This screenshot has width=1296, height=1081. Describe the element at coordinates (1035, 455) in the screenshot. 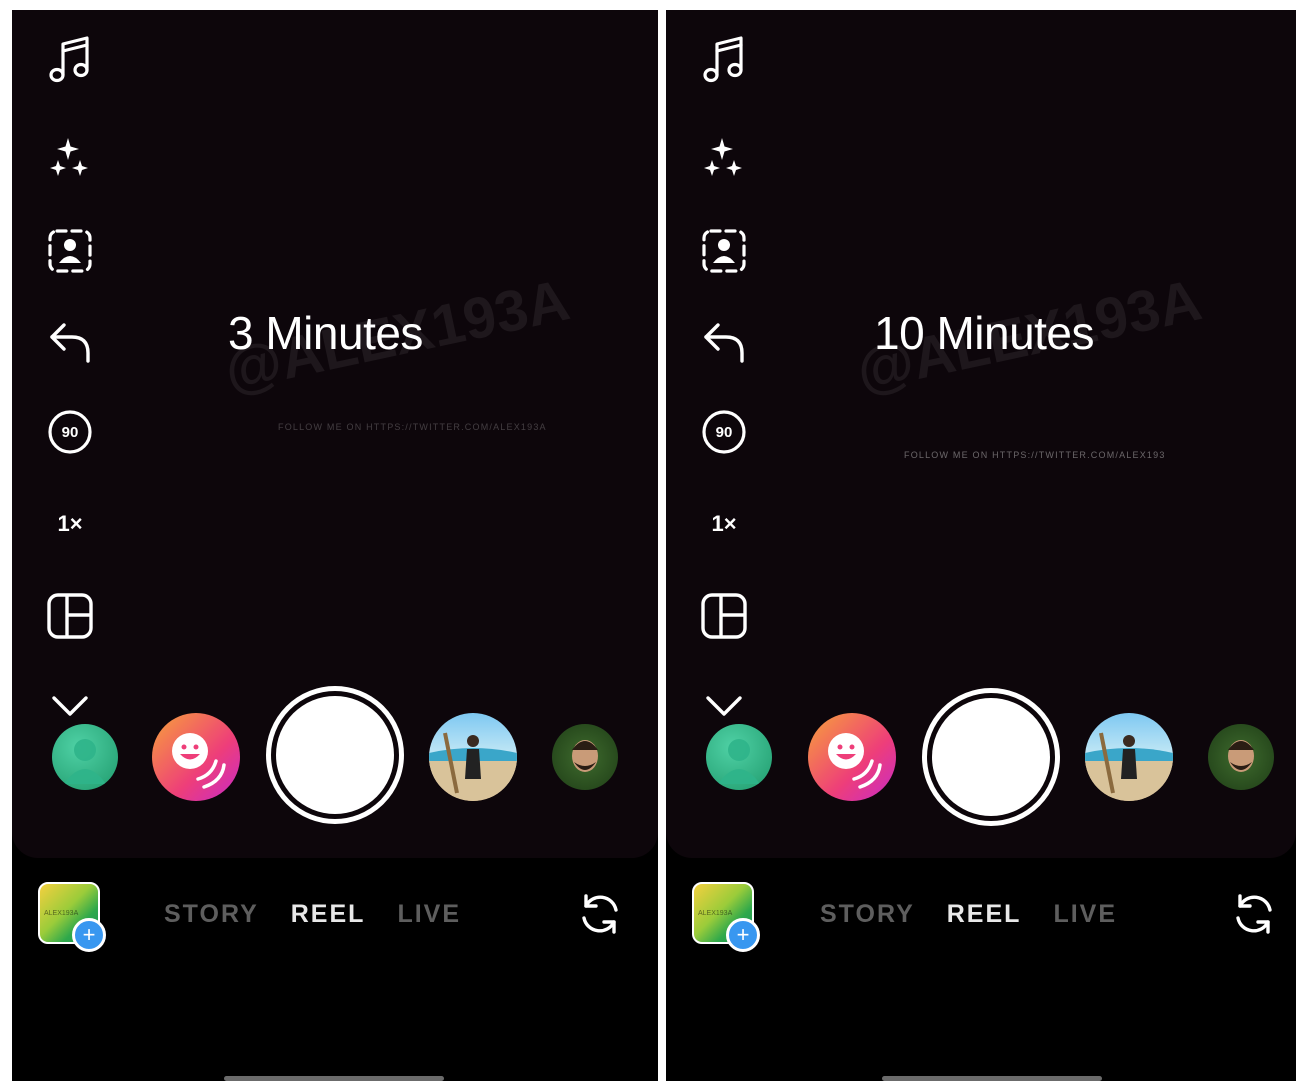

I see `watermark-follow-text: FOLLOW ME ON HTTPS://TWITTER.COM/ALEX193` at that location.